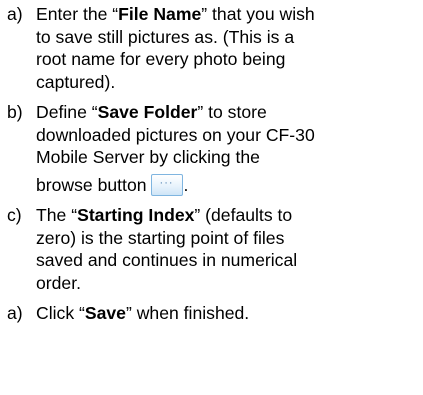  I want to click on line-text: browse button, so click(91, 184).